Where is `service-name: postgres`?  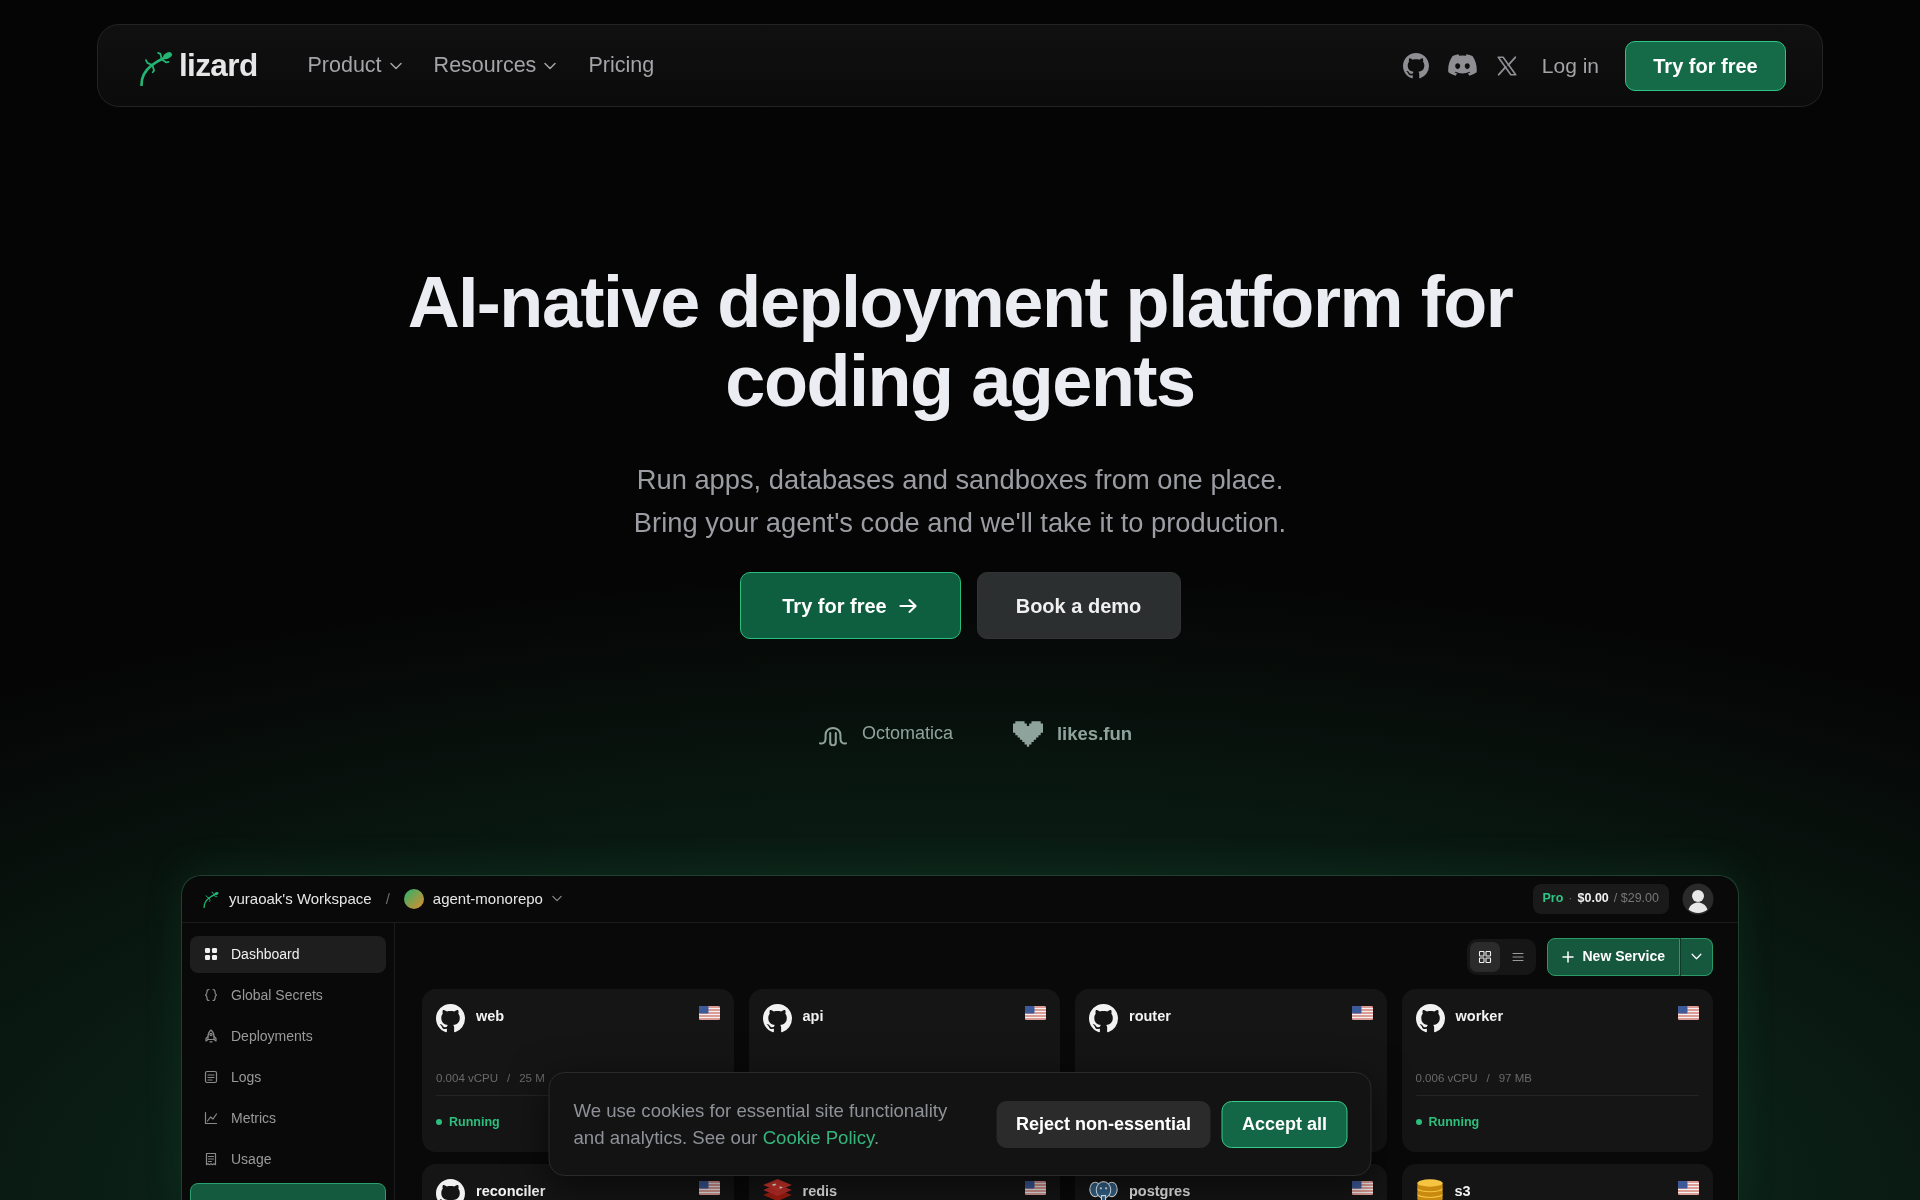 service-name: postgres is located at coordinates (1160, 1190).